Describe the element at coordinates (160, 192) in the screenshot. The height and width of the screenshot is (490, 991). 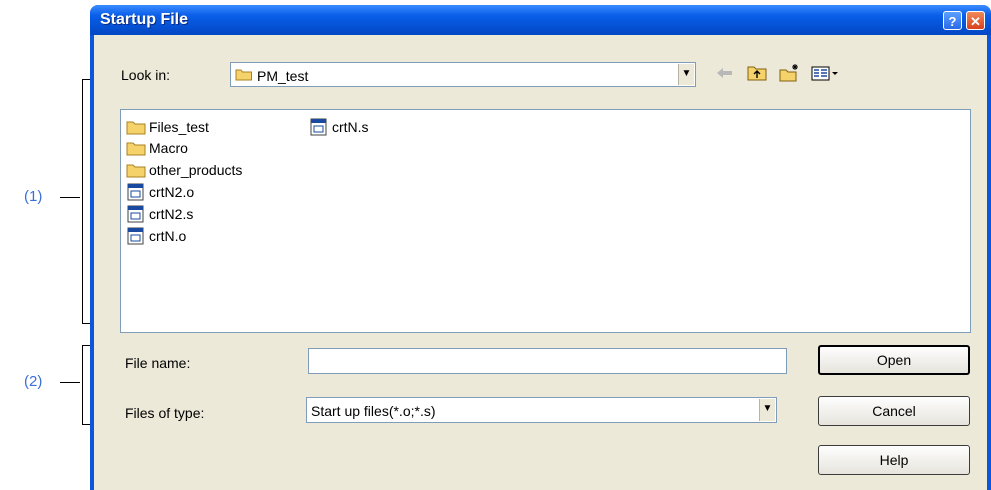
I see `list-item-file: crtN2.o` at that location.